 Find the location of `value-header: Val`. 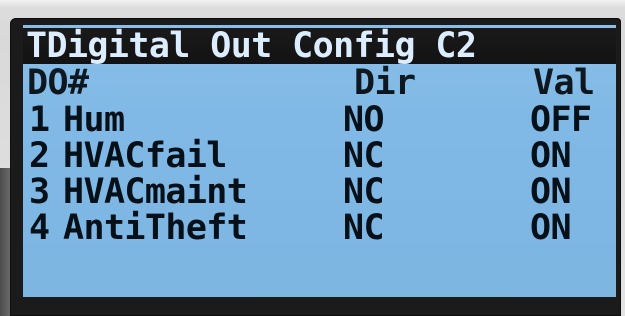

value-header: Val is located at coordinates (564, 83).